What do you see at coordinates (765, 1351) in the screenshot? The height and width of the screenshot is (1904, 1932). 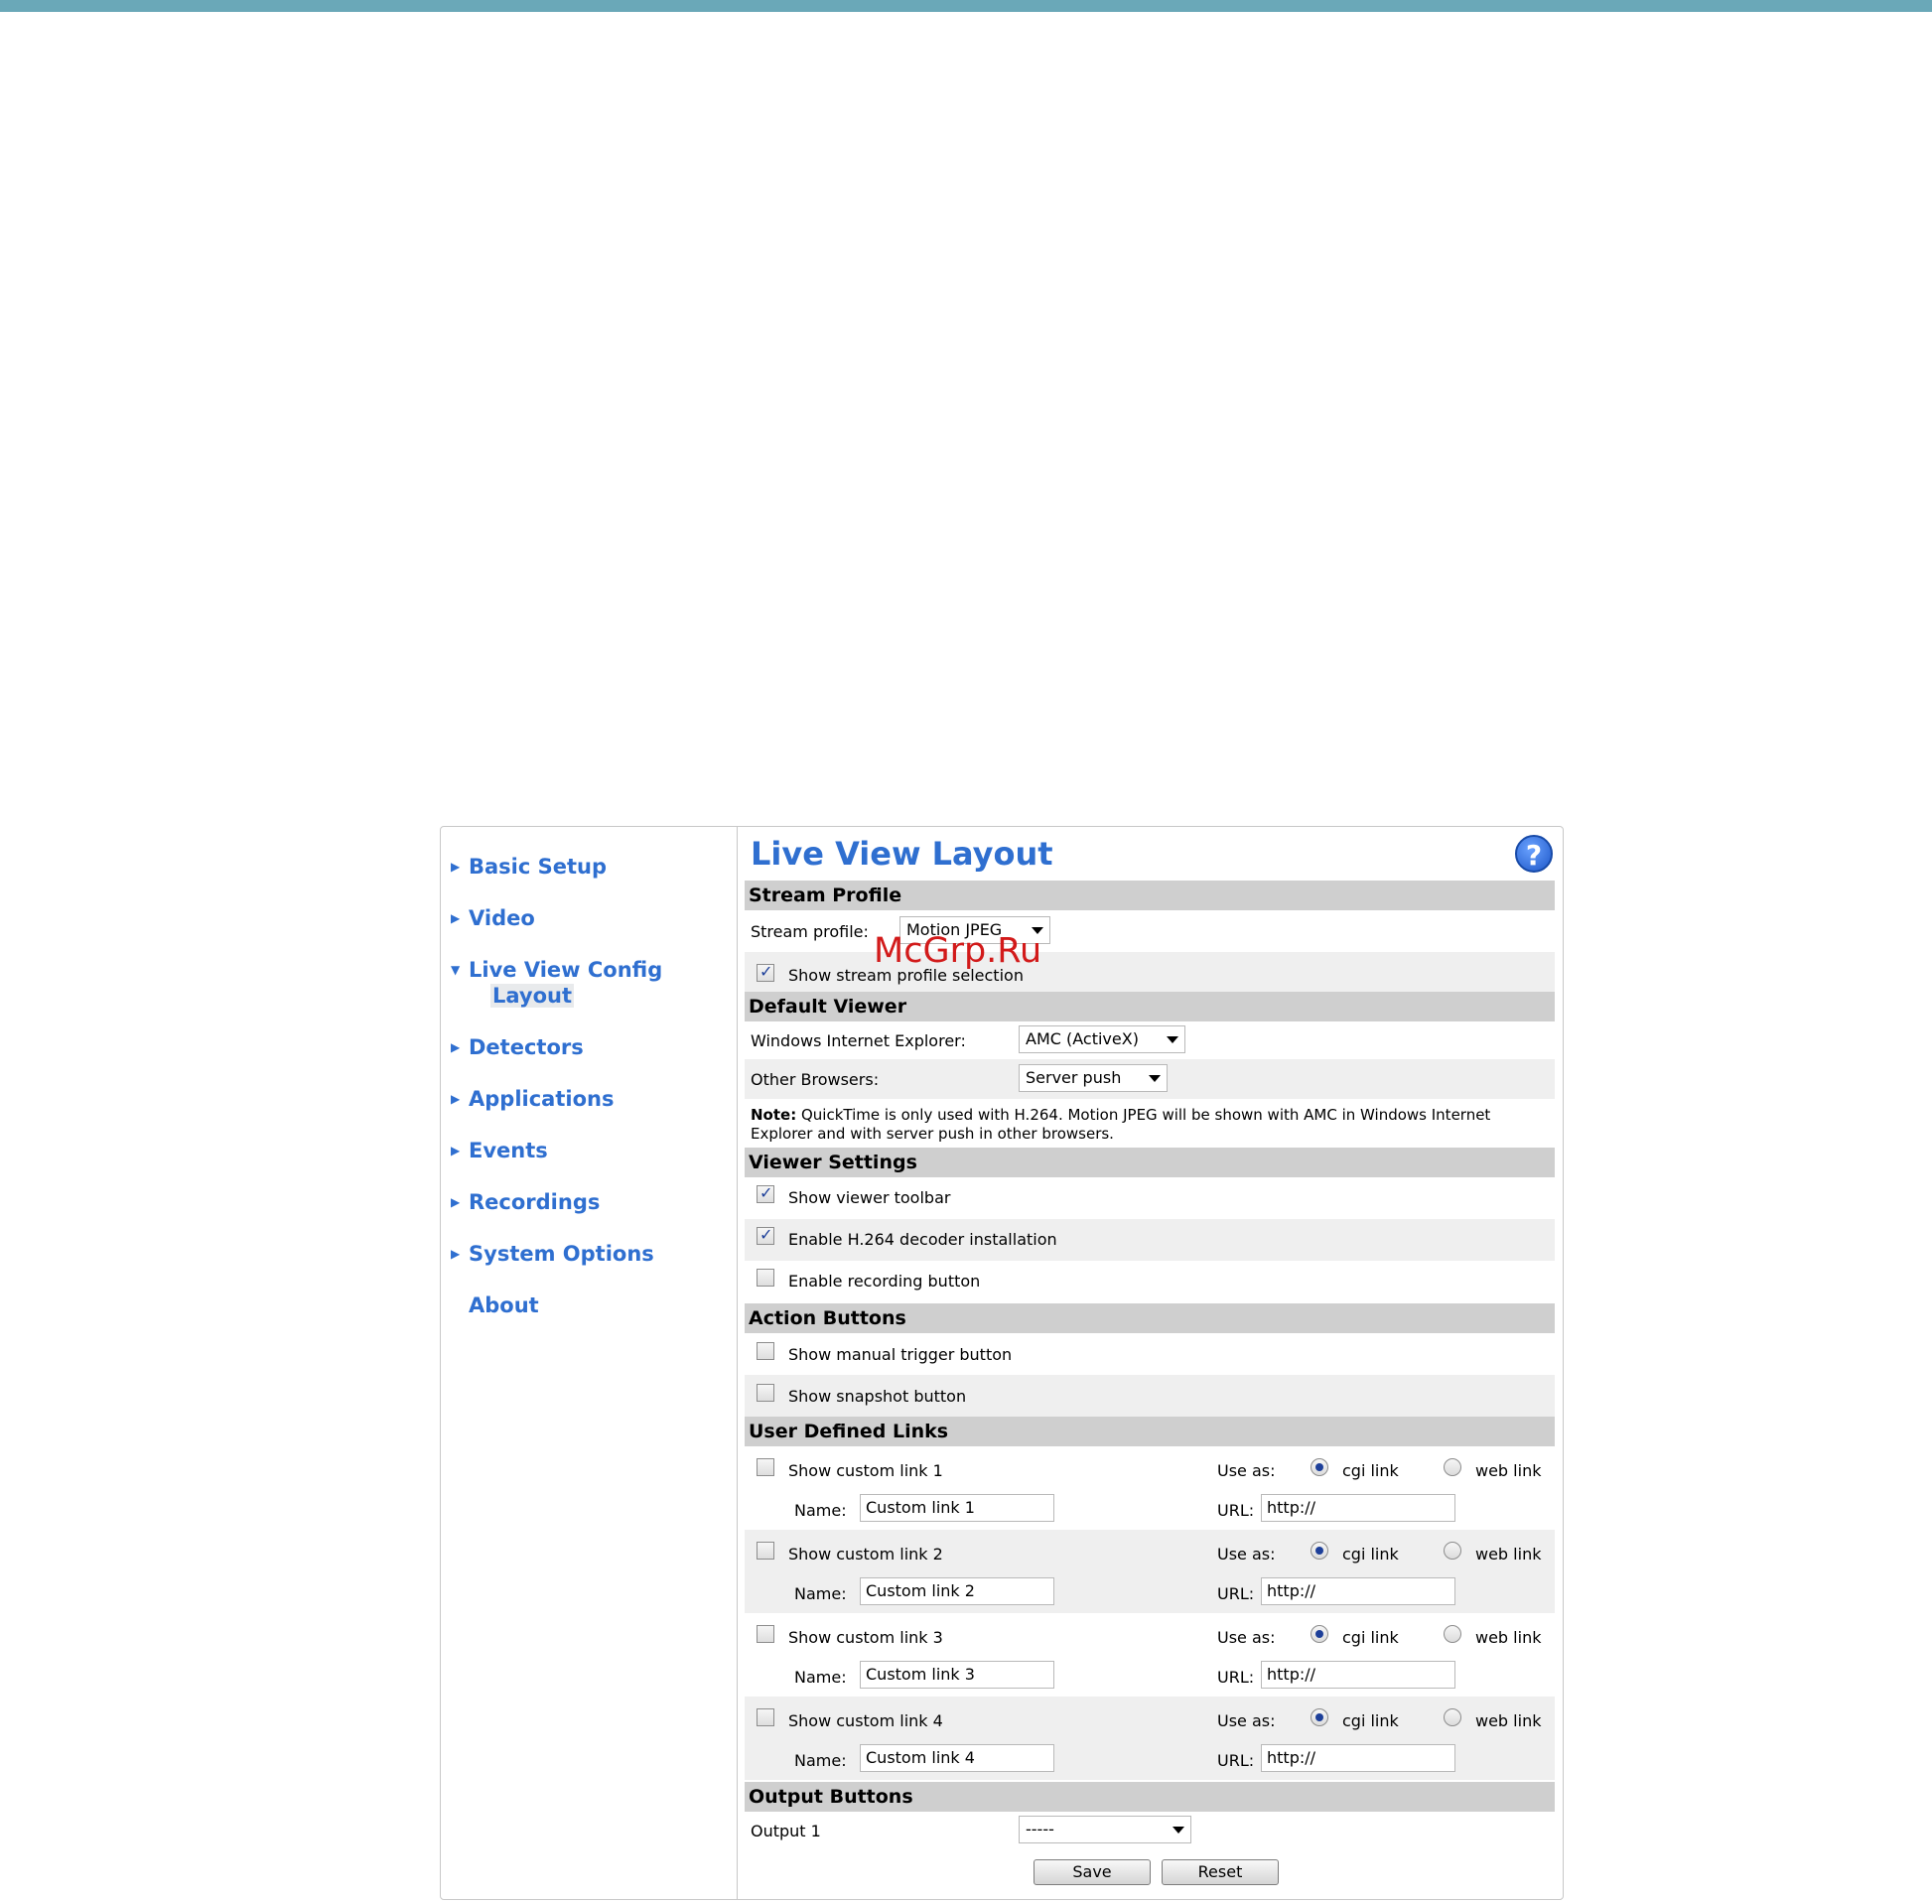 I see `manual-trigger-checkbox` at bounding box center [765, 1351].